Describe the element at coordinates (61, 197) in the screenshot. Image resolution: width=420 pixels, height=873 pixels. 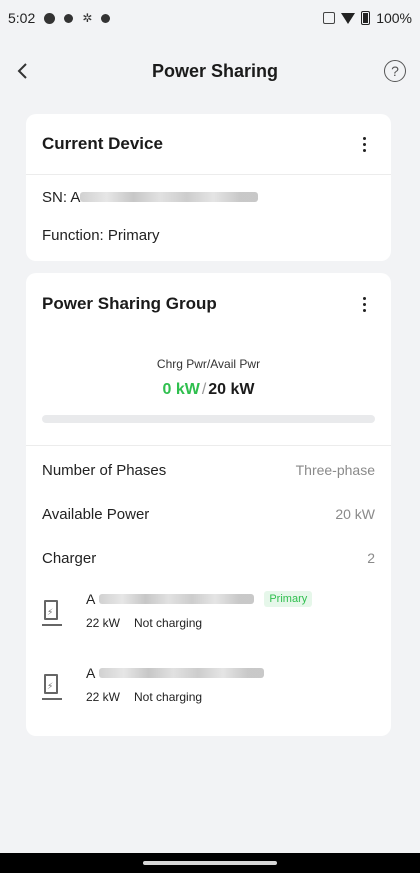
I see `serial-number-label: SN: A` at that location.